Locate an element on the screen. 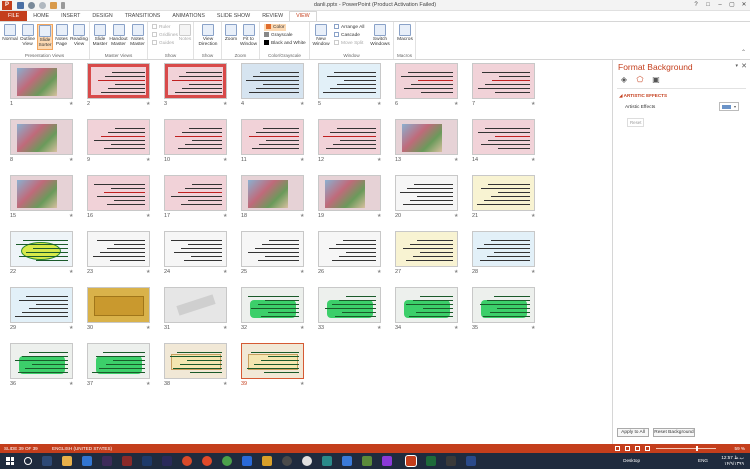  artistic-effects-dropdown: ▾ is located at coordinates (729, 106).